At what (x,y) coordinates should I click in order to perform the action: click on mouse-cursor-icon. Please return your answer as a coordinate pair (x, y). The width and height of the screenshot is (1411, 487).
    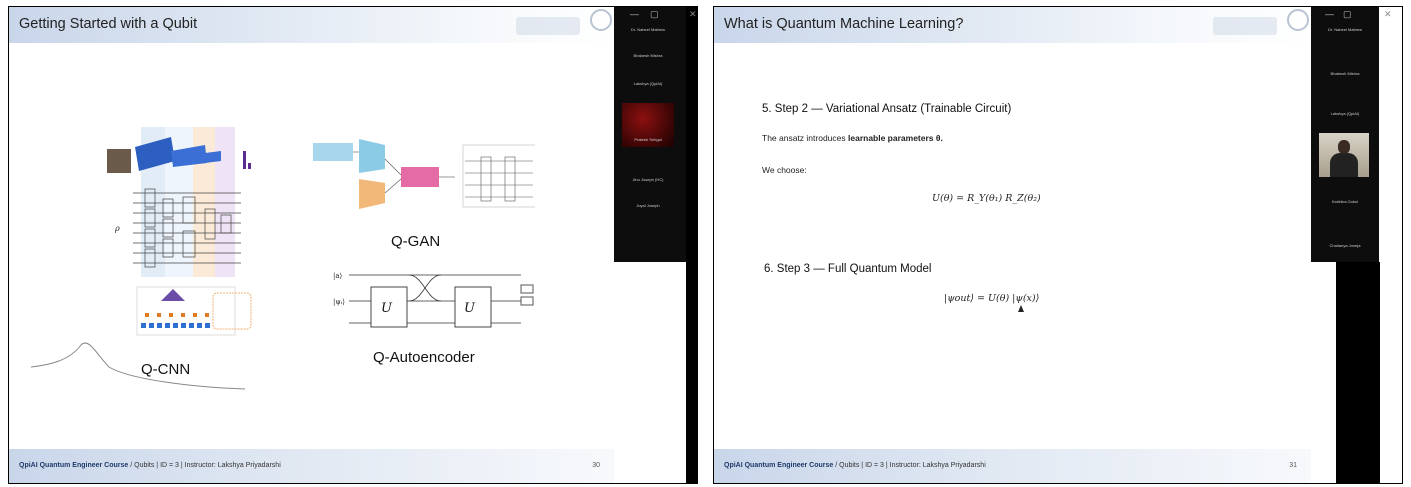
    Looking at the image, I should click on (1021, 308).